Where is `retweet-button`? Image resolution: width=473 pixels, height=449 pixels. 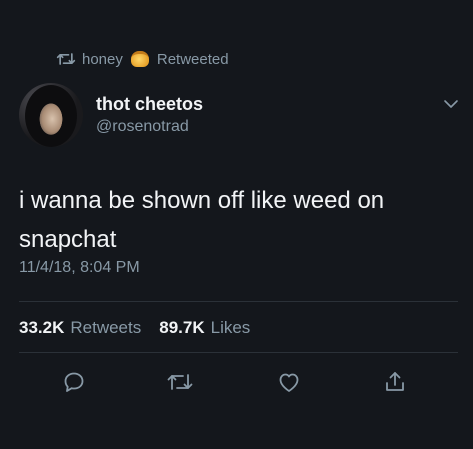
retweet-button is located at coordinates (180, 382).